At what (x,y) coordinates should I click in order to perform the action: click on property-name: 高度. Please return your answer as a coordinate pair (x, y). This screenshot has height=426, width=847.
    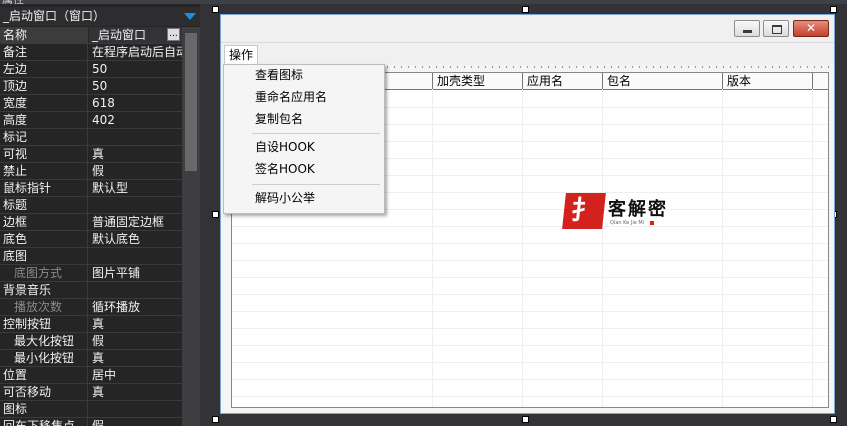
    Looking at the image, I should click on (44, 120).